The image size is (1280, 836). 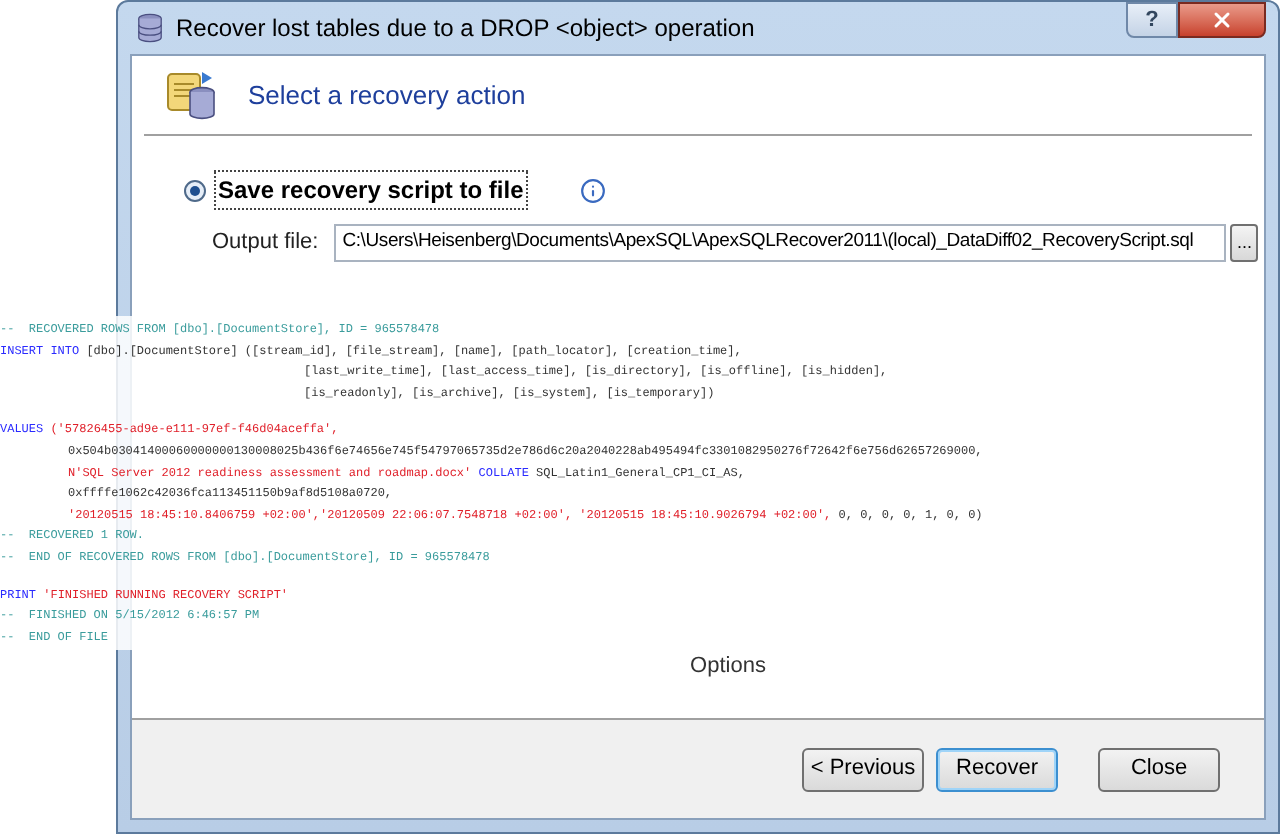 What do you see at coordinates (195, 190) in the screenshot?
I see `radio-button` at bounding box center [195, 190].